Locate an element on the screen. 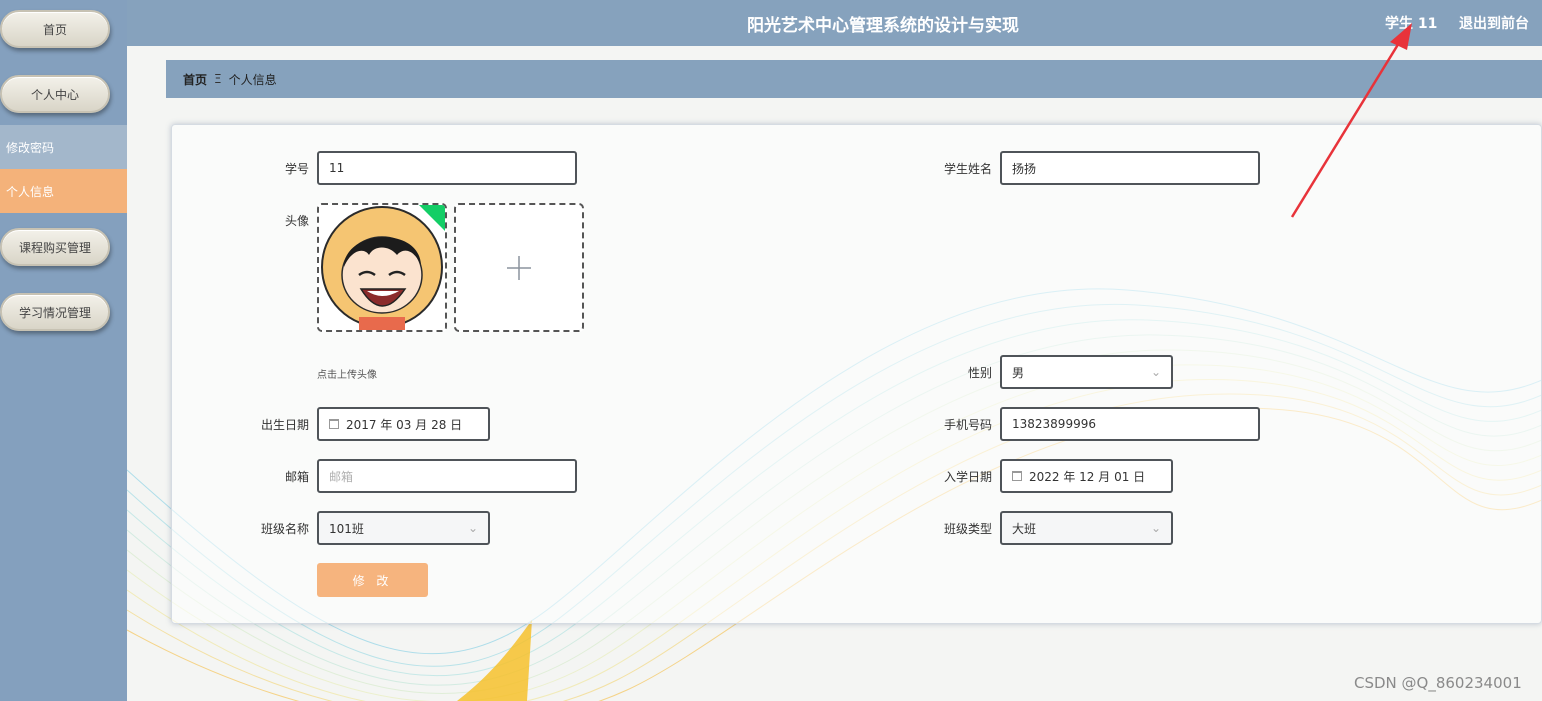 The image size is (1542, 701). sidebar-item-label: 个人中心 is located at coordinates (54, 94).